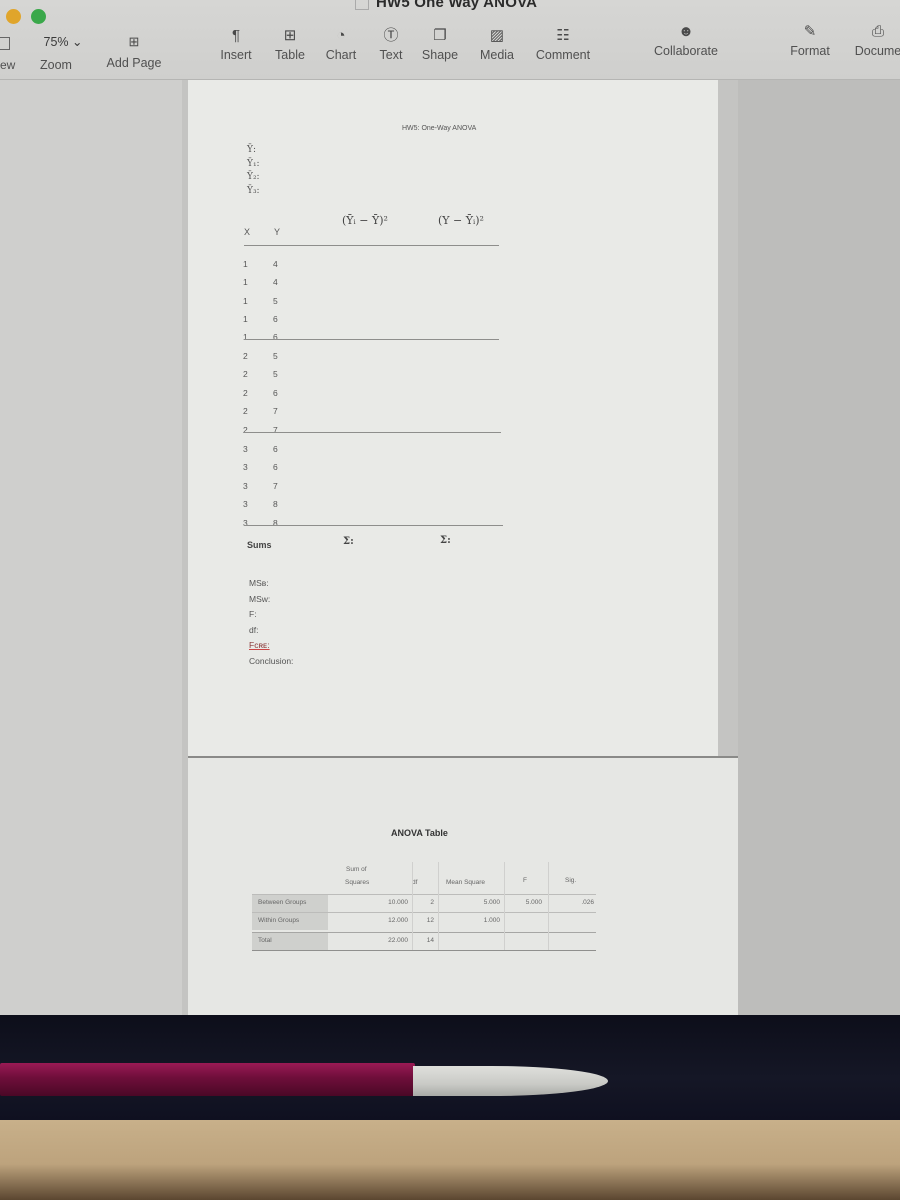 The width and height of the screenshot is (900, 1200). What do you see at coordinates (424, 941) in the screenshot?
I see `anova-row: Total 22.000 14` at bounding box center [424, 941].